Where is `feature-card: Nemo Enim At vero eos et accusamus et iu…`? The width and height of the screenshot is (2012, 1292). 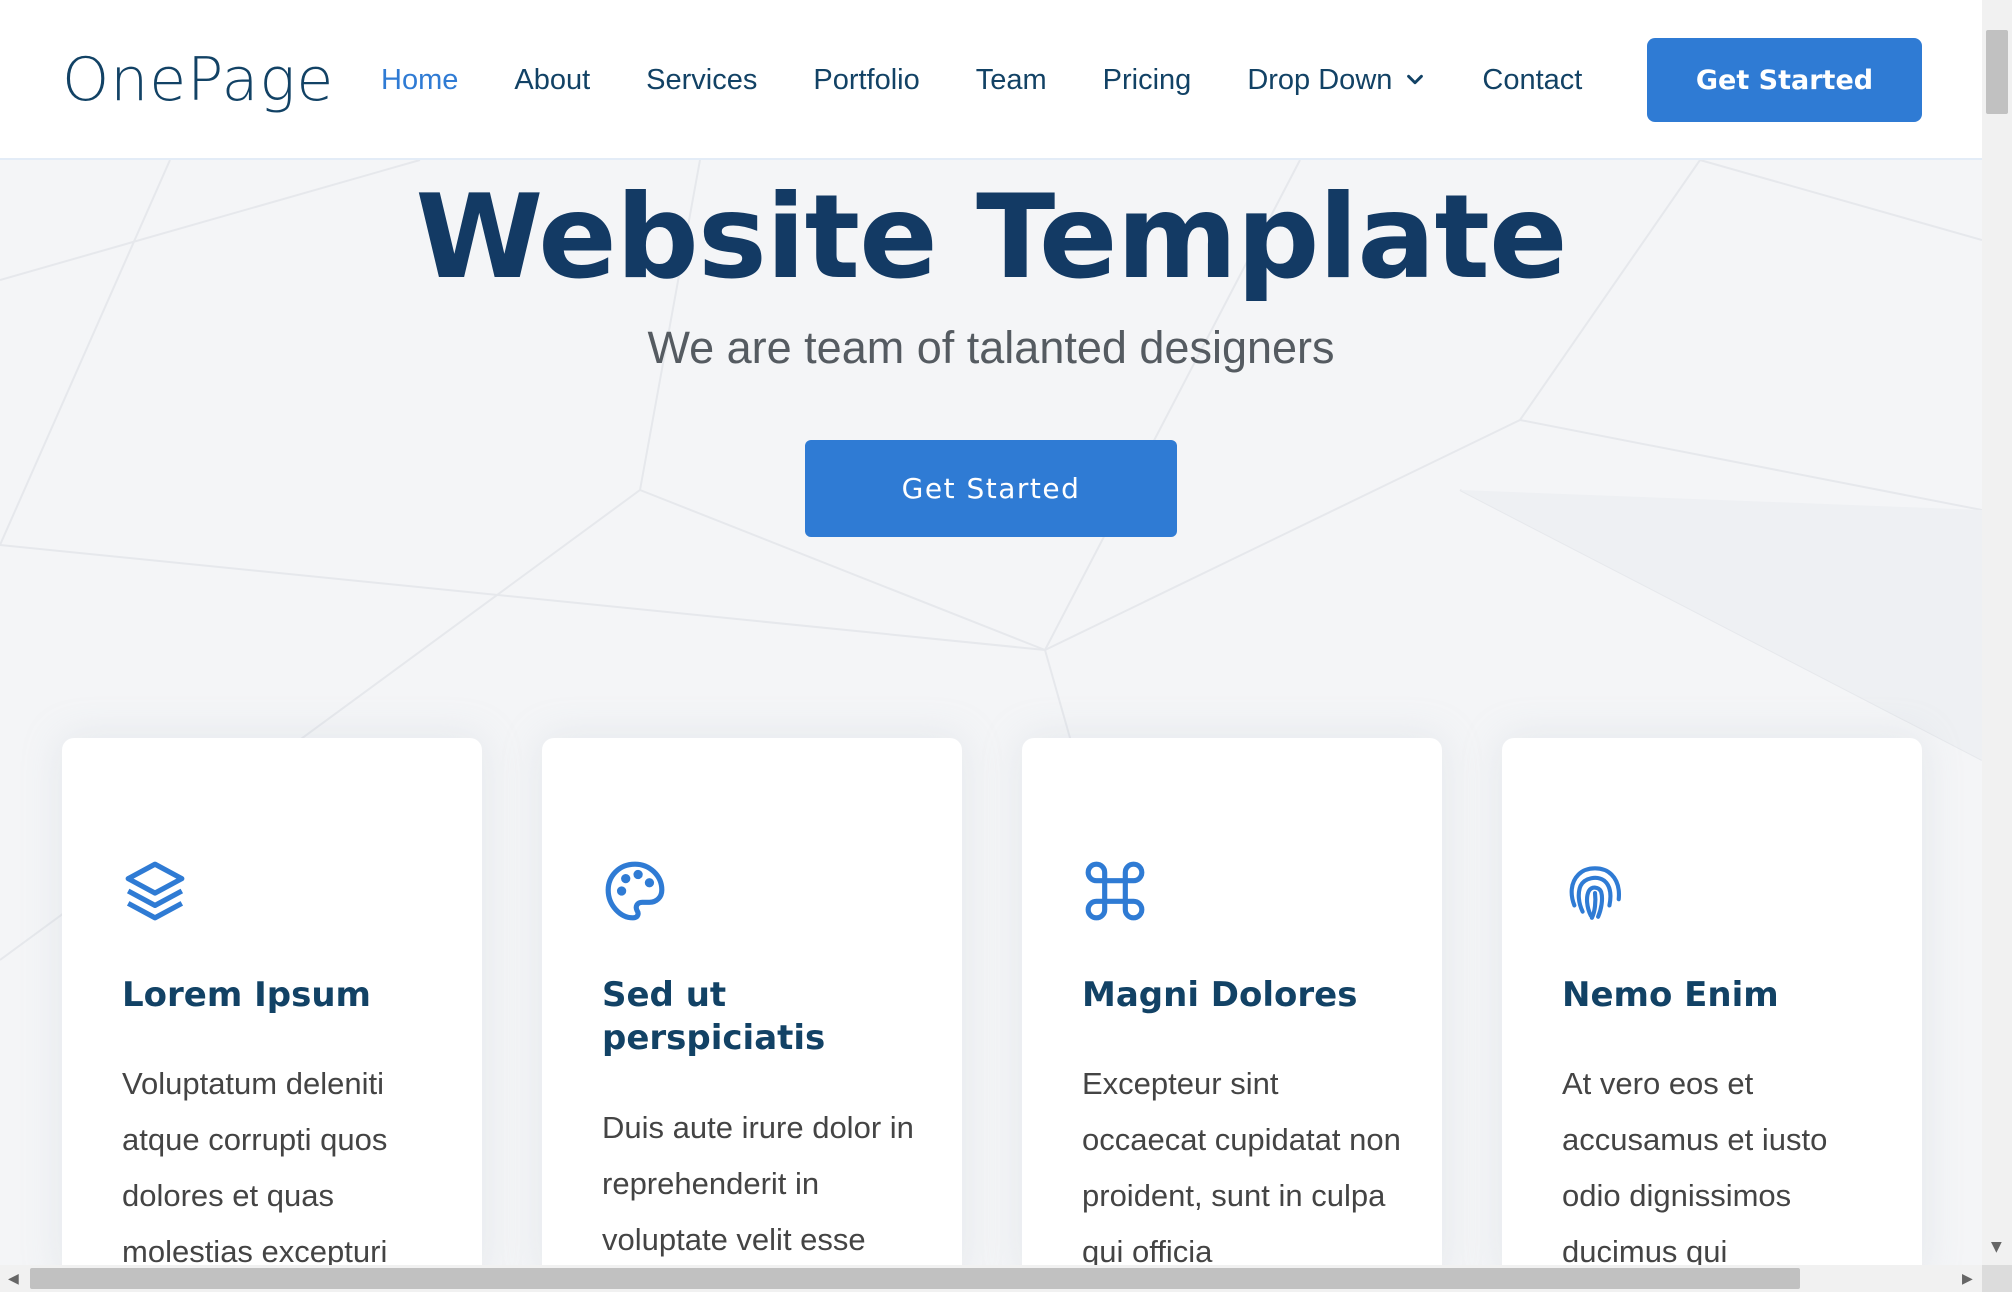 feature-card: Nemo Enim At vero eos et accusamus et iu… is located at coordinates (1712, 1008).